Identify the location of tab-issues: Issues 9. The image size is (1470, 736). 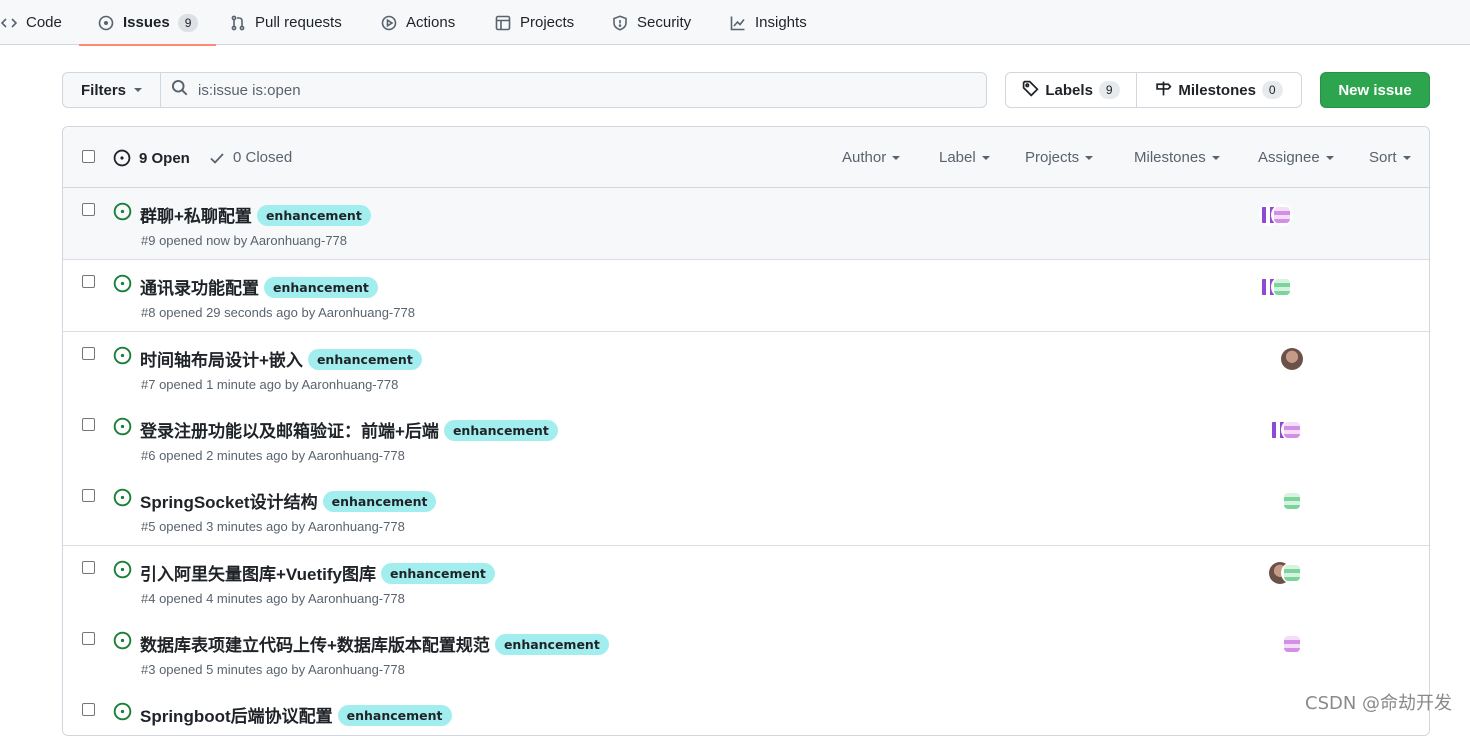
(148, 23).